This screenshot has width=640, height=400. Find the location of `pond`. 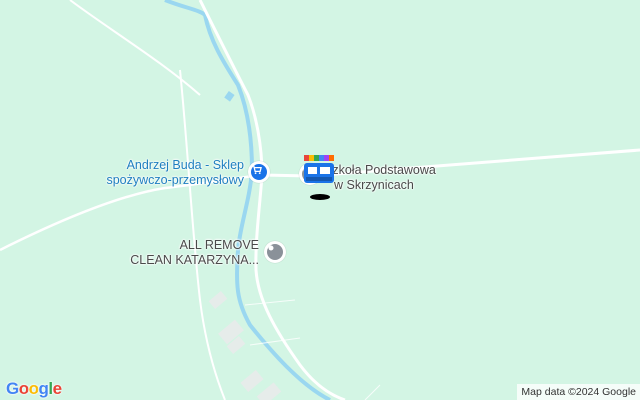

pond is located at coordinates (229, 96).